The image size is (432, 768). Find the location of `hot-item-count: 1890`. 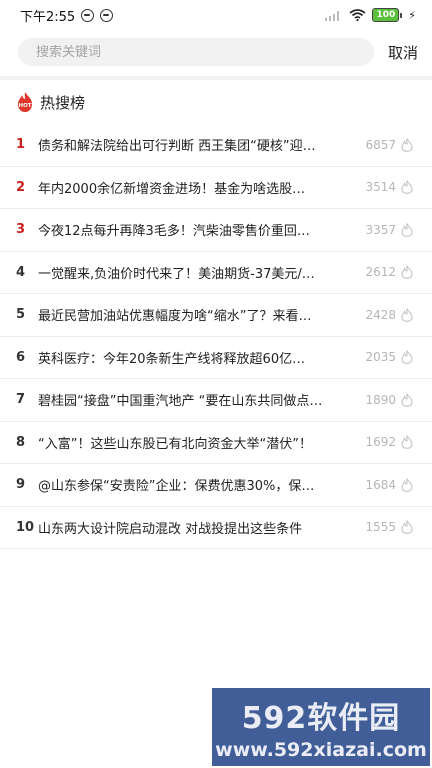

hot-item-count: 1890 is located at coordinates (380, 399).